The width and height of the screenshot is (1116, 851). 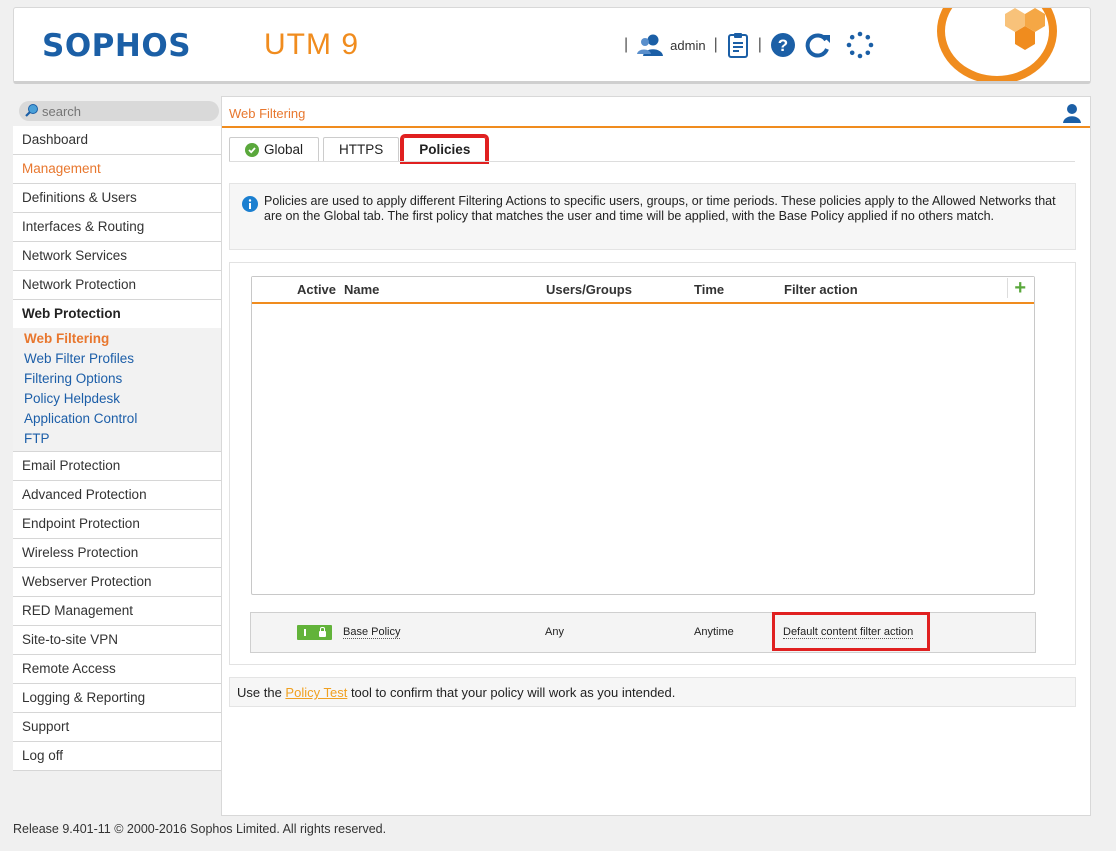 I want to click on sidebar-item-interfaces-routing: Interfaces & Routing, so click(x=117, y=227).